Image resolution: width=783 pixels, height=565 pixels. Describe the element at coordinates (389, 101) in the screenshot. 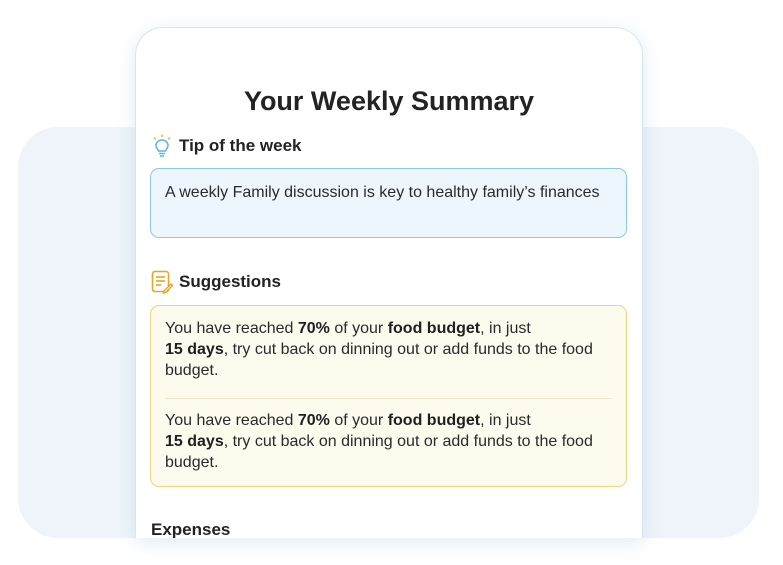

I see `page-title: Your Weekly Summary` at that location.